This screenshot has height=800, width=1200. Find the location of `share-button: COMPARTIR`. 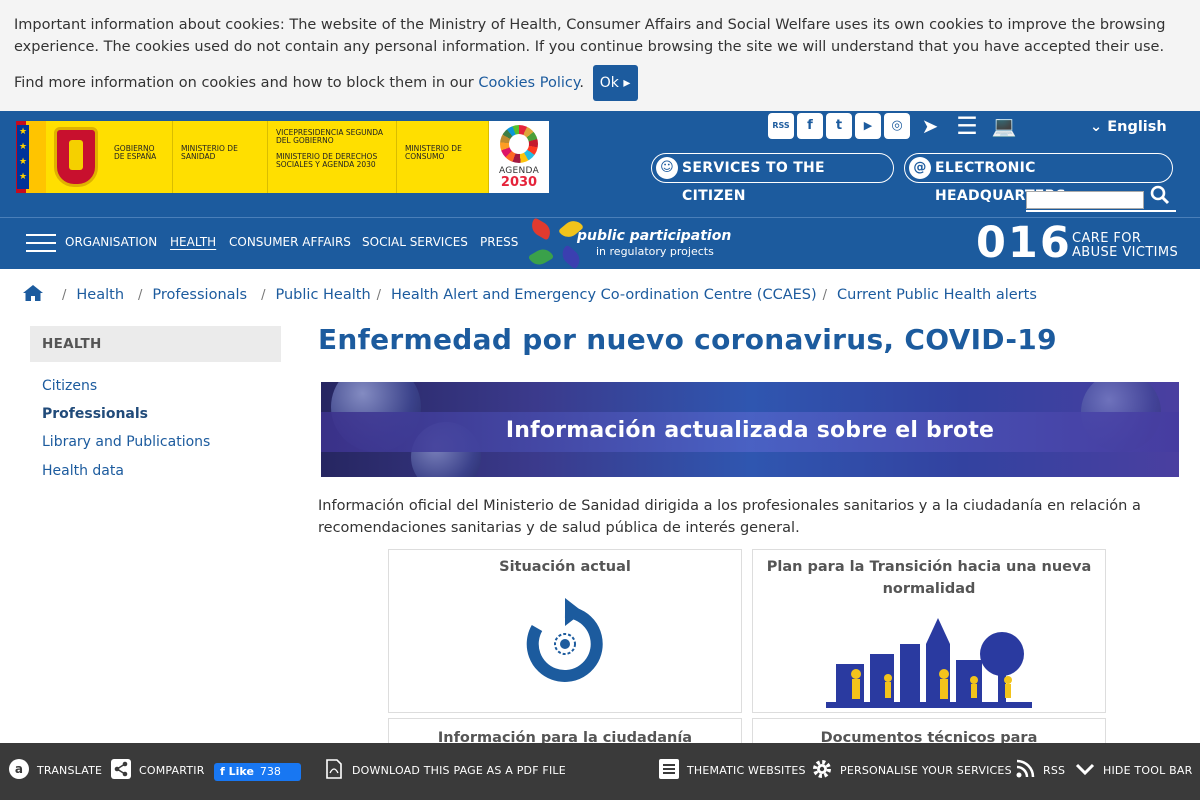

share-button: COMPARTIR is located at coordinates (158, 769).